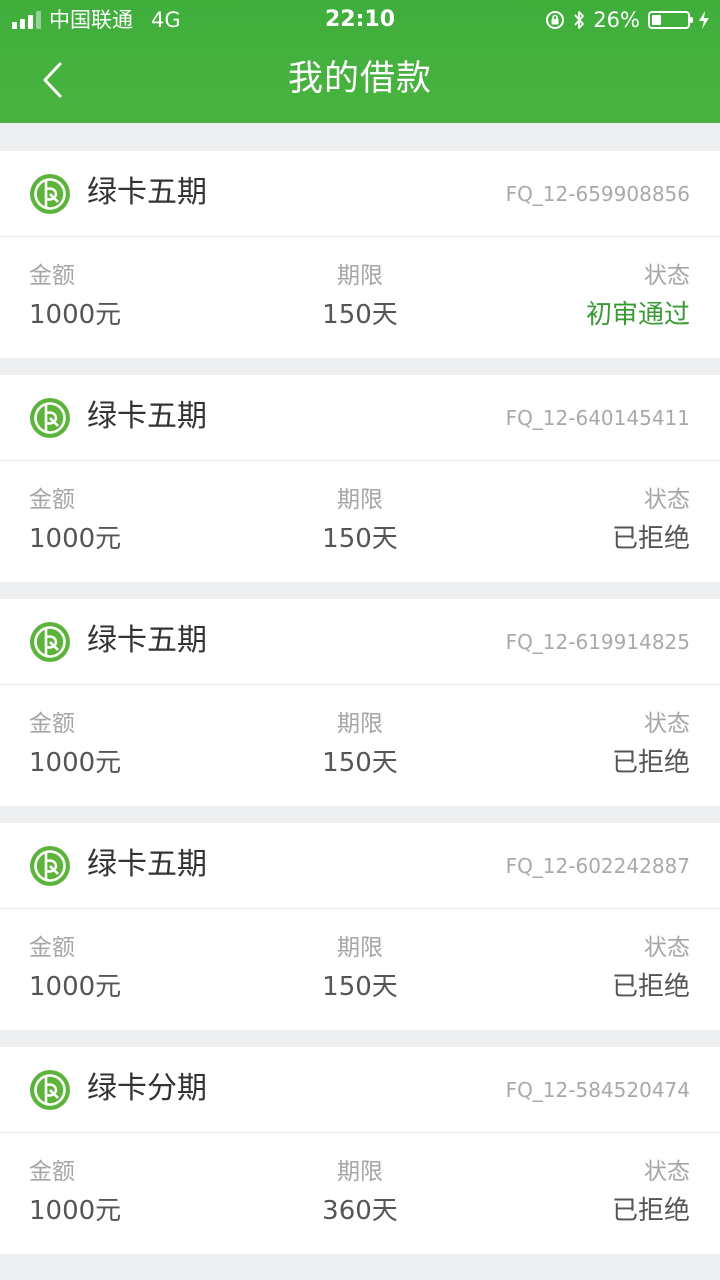  Describe the element at coordinates (555, 20) in the screenshot. I see `rotation-lock-icon` at that location.